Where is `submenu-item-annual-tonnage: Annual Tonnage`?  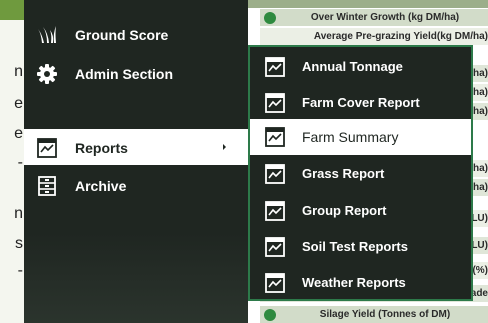
submenu-item-annual-tonnage: Annual Tonnage is located at coordinates (360, 67).